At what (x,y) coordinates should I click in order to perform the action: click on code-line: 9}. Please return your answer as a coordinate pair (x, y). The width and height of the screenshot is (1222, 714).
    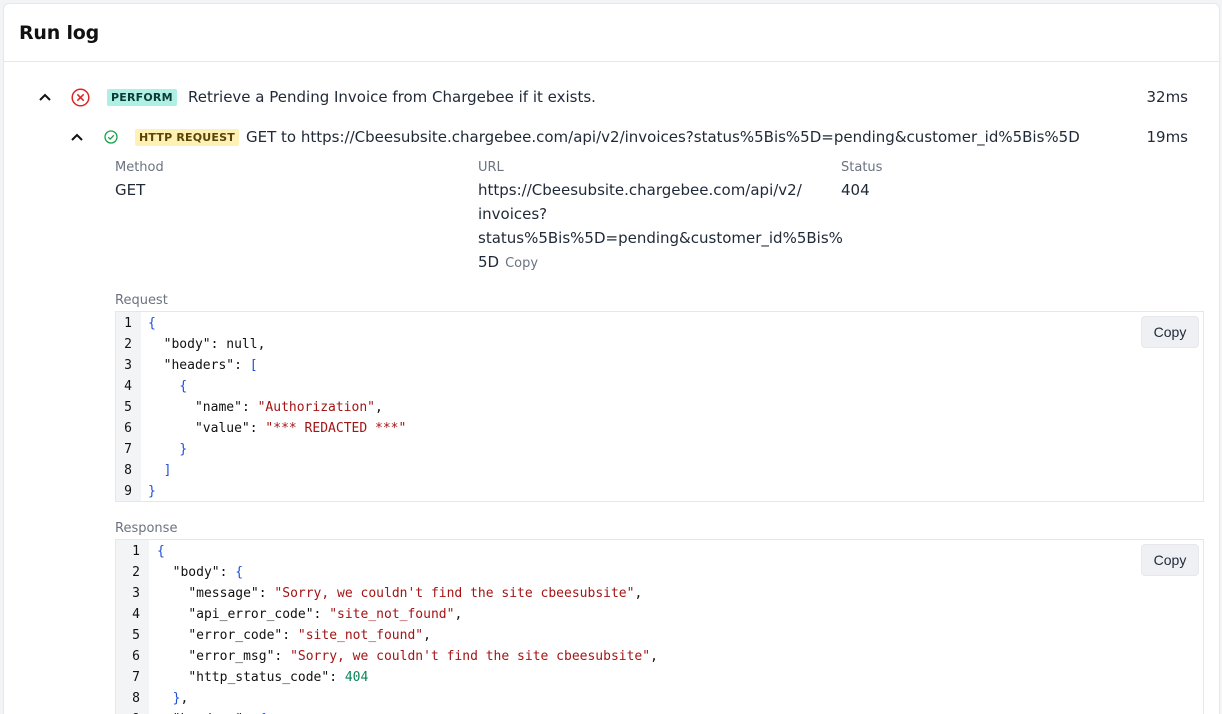
    Looking at the image, I should click on (659, 491).